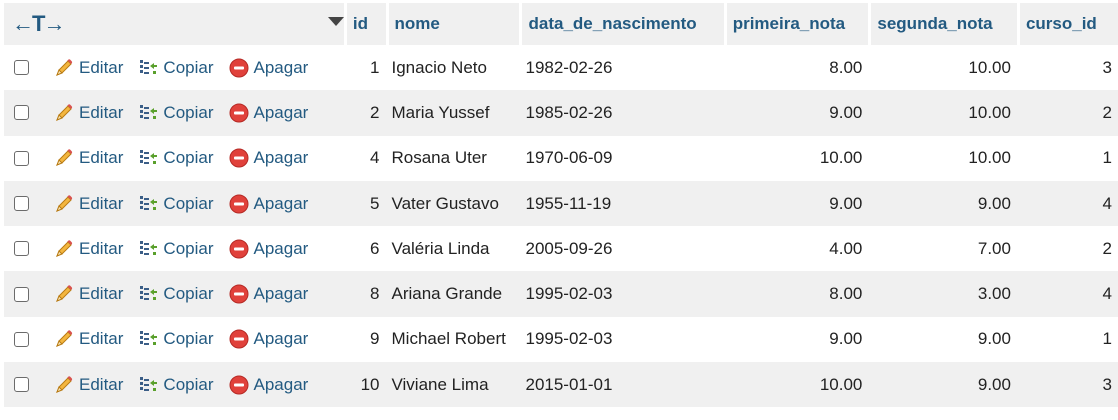 Image resolution: width=1118 pixels, height=420 pixels. Describe the element at coordinates (621, 24) in the screenshot. I see `column-header-data-de-nascimento: data_de_nascimento` at that location.